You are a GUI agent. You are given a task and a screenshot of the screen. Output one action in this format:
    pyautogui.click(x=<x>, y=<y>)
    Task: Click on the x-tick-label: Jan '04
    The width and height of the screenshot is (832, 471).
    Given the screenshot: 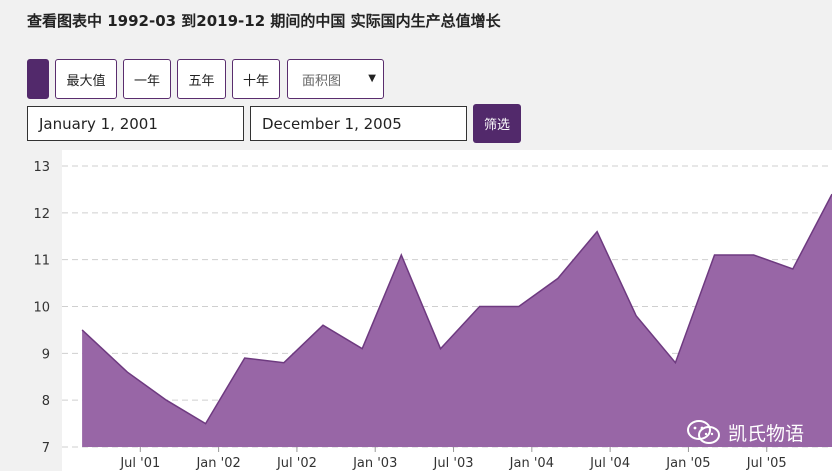 What is the action you would take?
    pyautogui.click(x=531, y=463)
    